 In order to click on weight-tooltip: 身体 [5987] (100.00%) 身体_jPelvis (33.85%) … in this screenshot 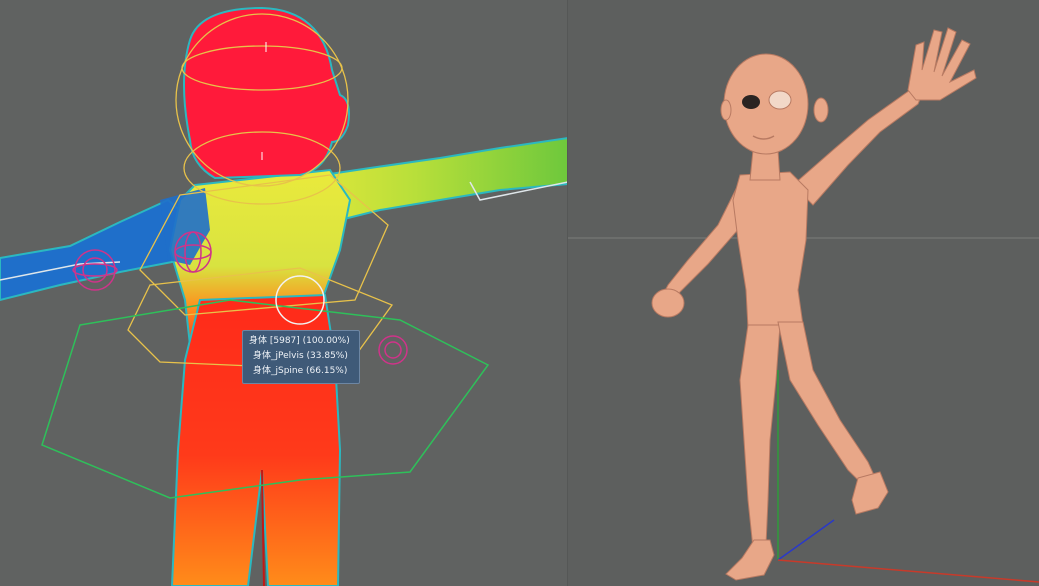, I will do `click(301, 357)`.